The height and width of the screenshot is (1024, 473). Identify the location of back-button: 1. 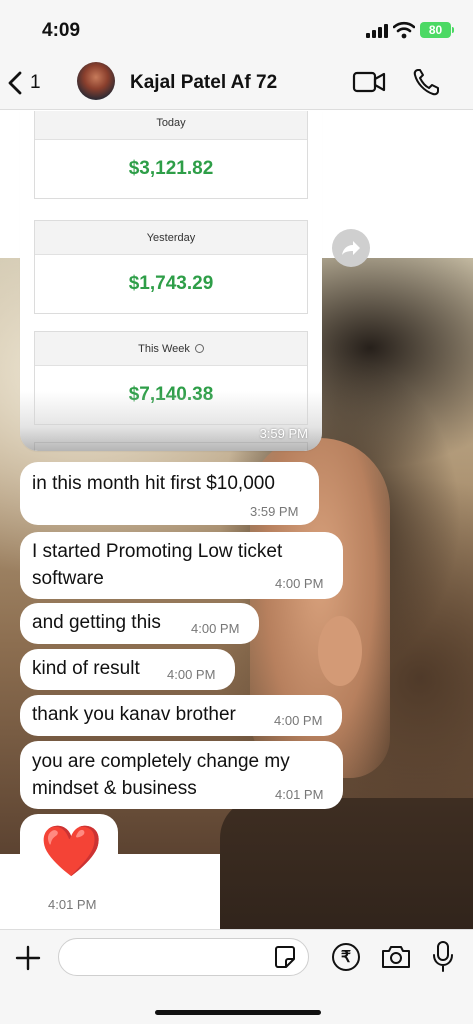
(30, 83).